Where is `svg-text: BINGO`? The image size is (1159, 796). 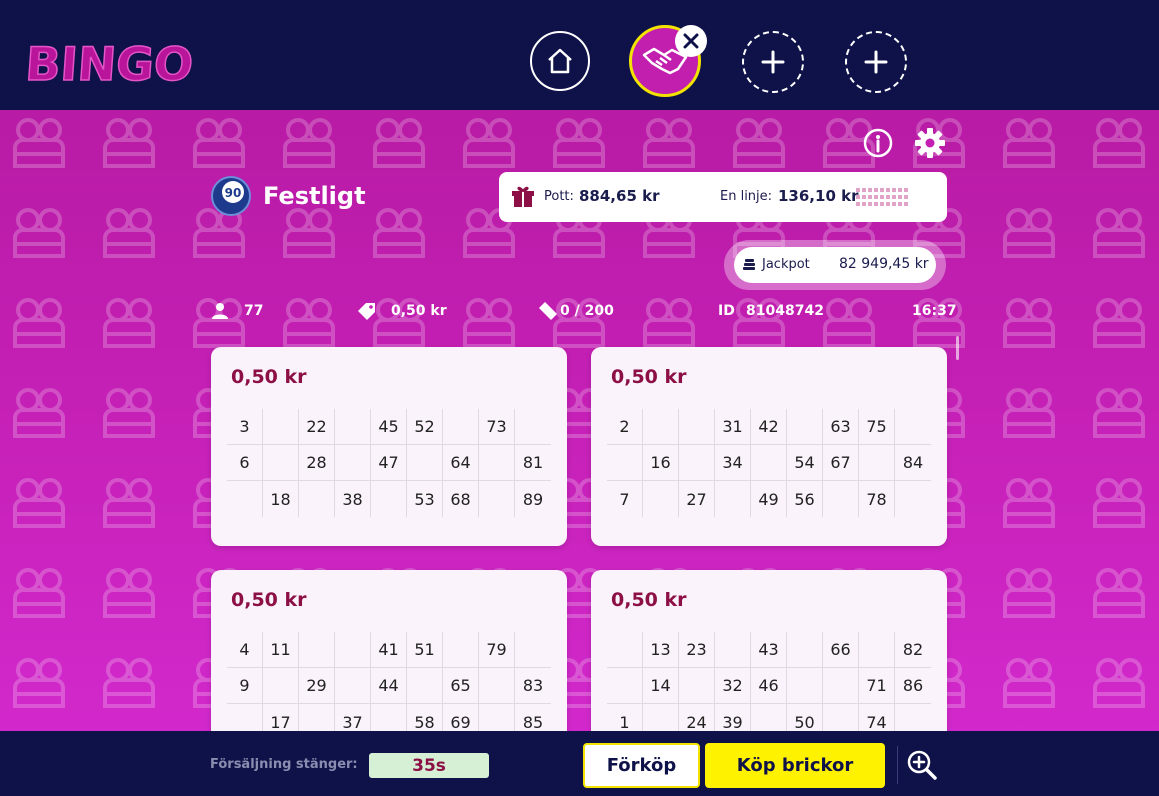 svg-text: BINGO is located at coordinates (110, 63).